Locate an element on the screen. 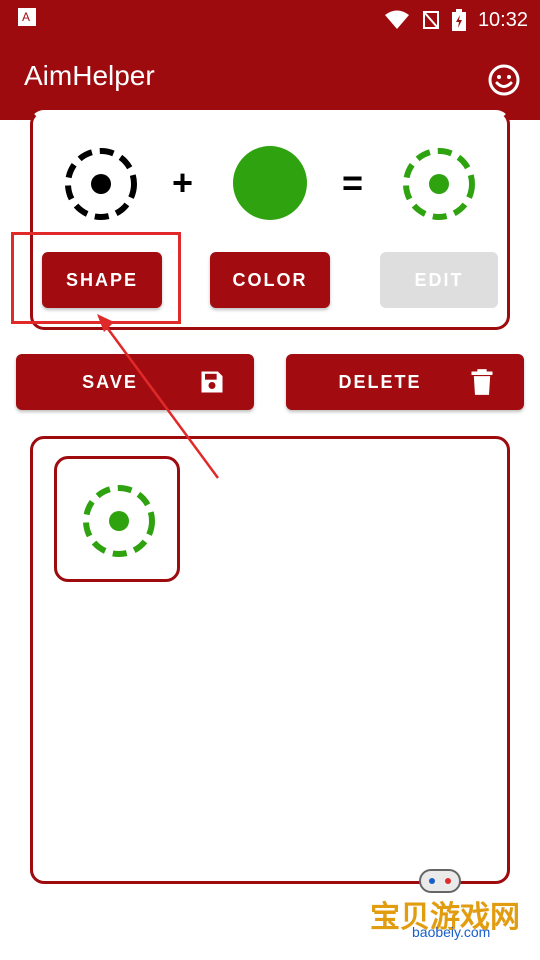 The width and height of the screenshot is (540, 960). svg-text: A is located at coordinates (26, 17).